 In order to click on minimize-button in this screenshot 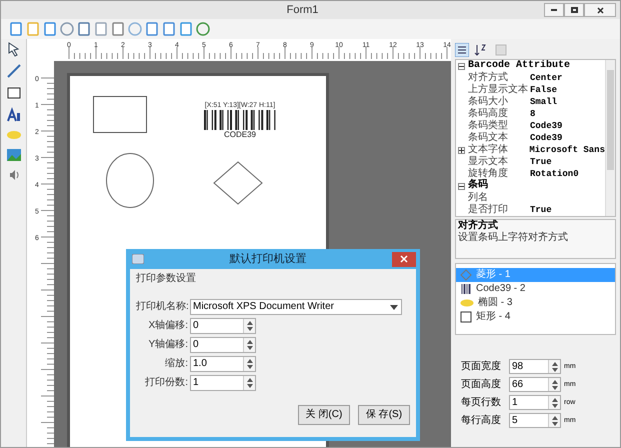, I will do `click(554, 10)`.